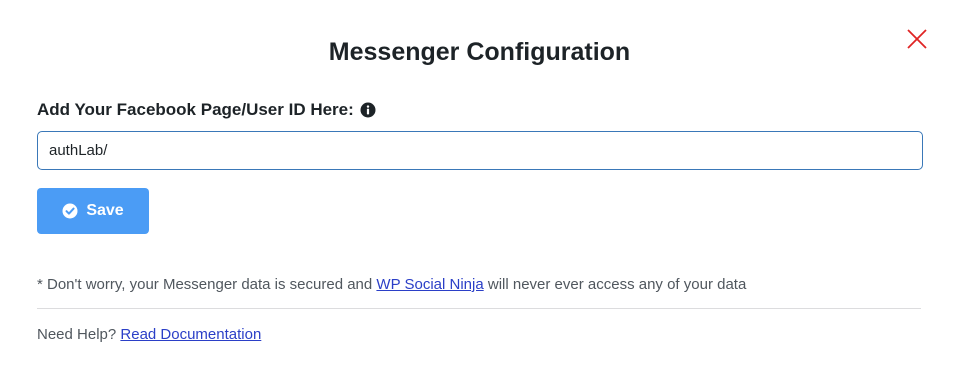 The image size is (959, 370). I want to click on dialog-title: Messenger Configuration, so click(479, 52).